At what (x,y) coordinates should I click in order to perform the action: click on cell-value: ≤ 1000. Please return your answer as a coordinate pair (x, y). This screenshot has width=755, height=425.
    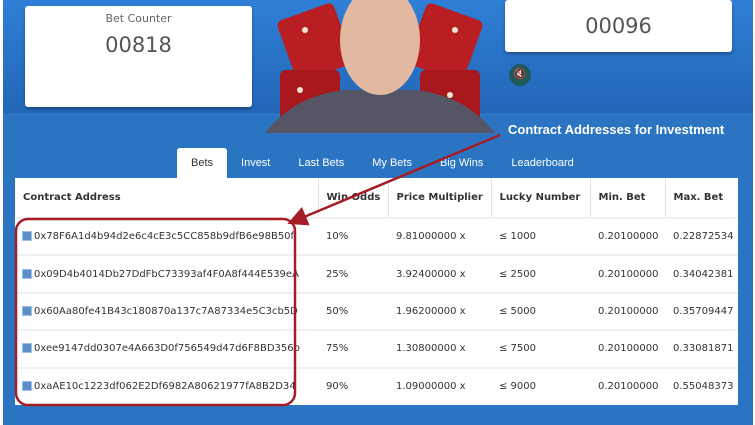
    Looking at the image, I should click on (518, 237).